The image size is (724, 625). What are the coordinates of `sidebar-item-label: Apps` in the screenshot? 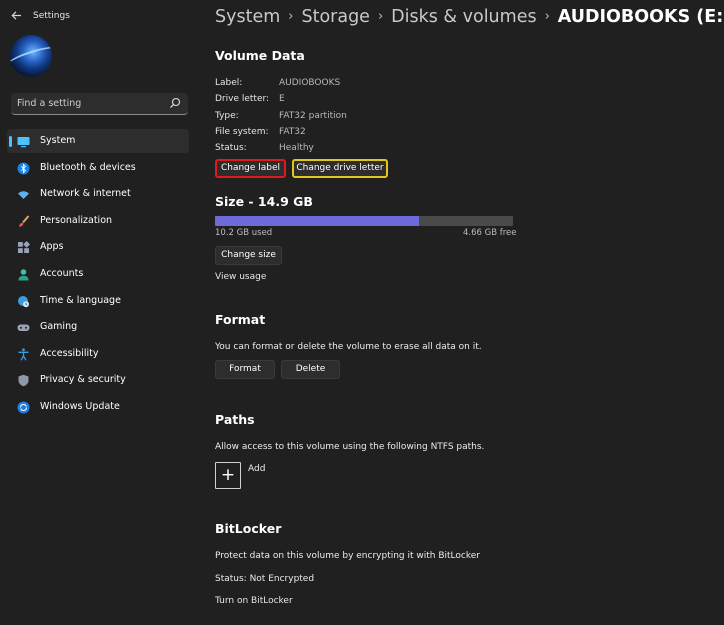 It's located at (52, 247).